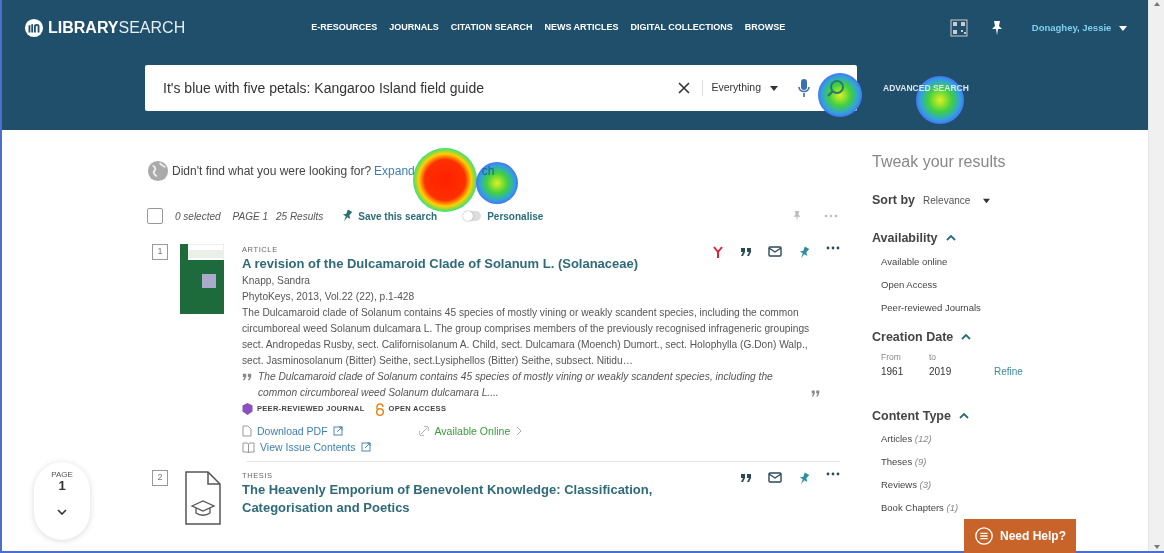 The image size is (1164, 553). Describe the element at coordinates (117, 28) in the screenshot. I see `logo-text: LIBRARYSEARCH` at that location.